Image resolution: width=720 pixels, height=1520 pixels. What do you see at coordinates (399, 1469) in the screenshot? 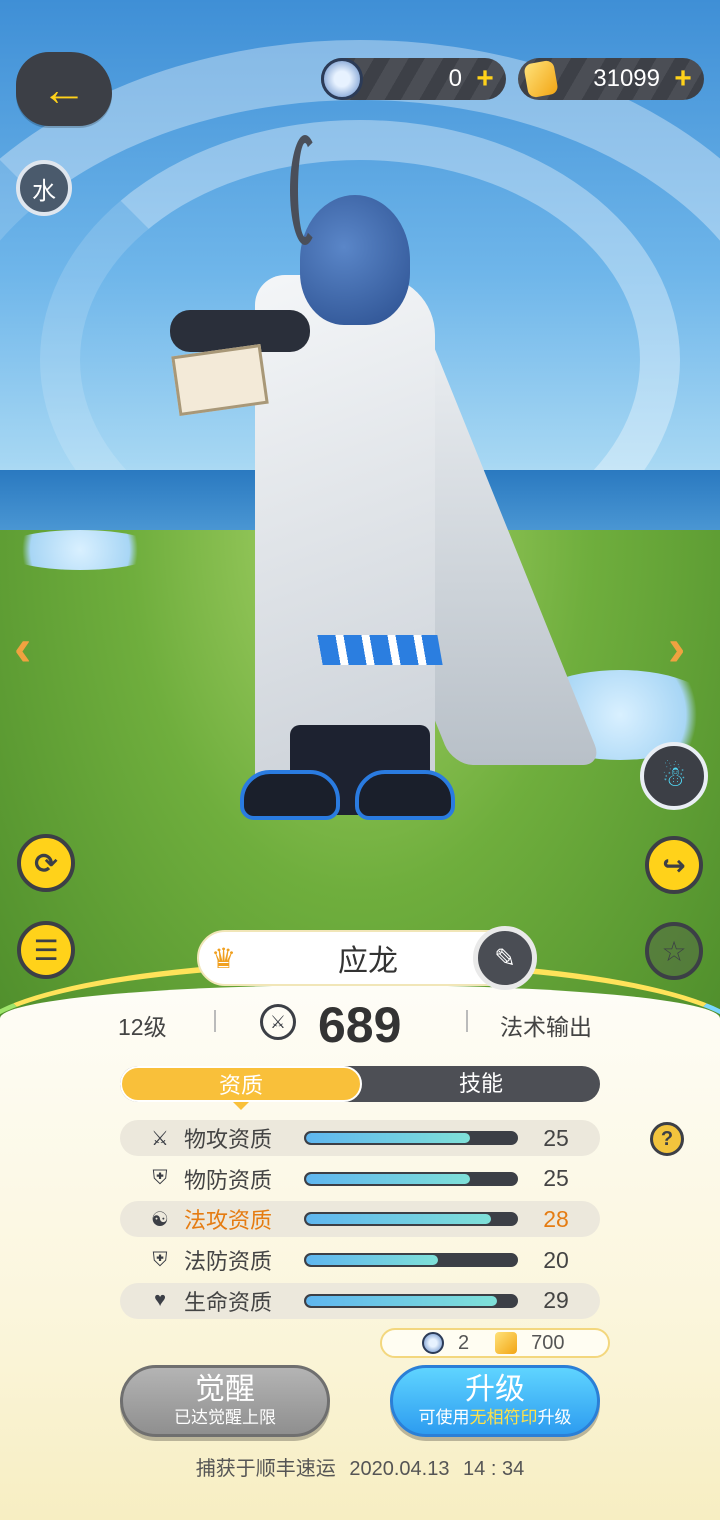
I see `capture-date: 2020.04.13` at bounding box center [399, 1469].